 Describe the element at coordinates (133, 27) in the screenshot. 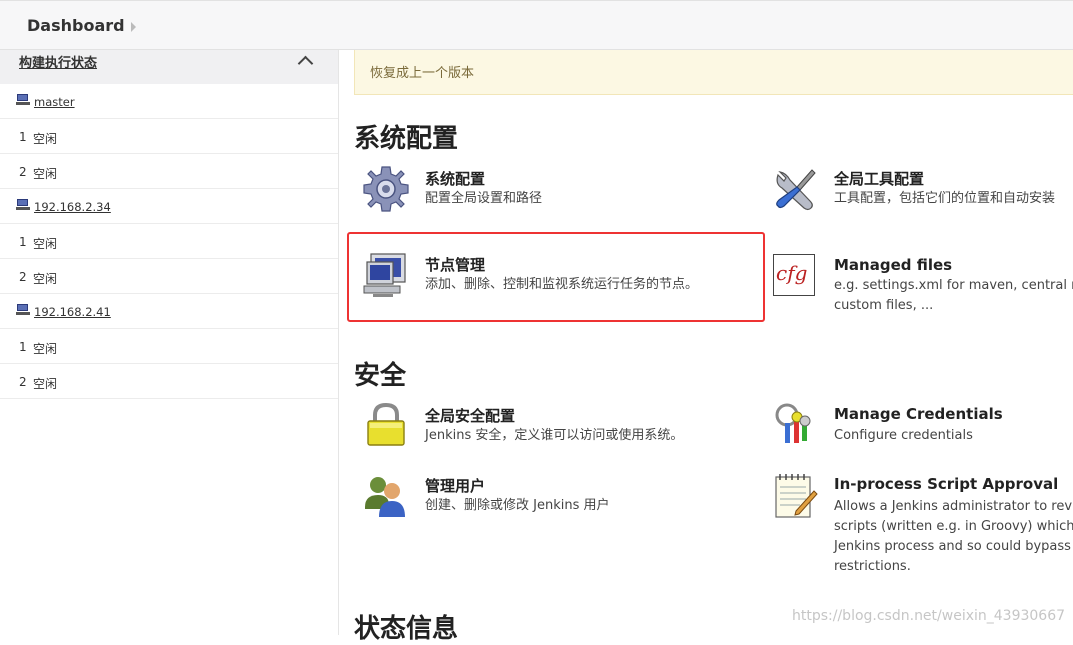

I see `breadcrumb-arrow-icon` at that location.